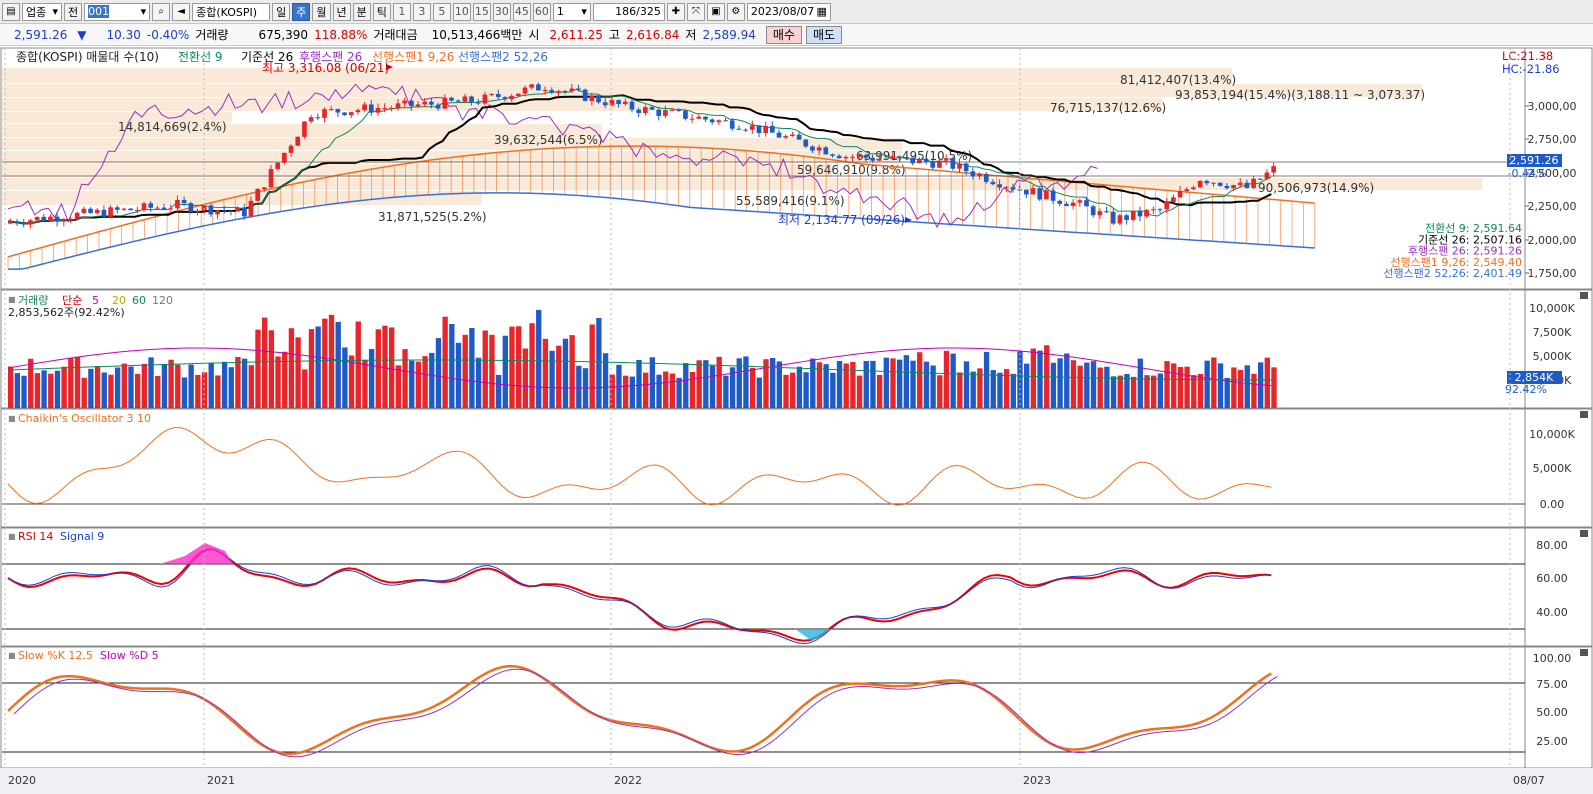 Image resolution: width=1593 pixels, height=794 pixels. Describe the element at coordinates (1552, 139) in the screenshot. I see `price-axis-label: 2,750,00` at that location.